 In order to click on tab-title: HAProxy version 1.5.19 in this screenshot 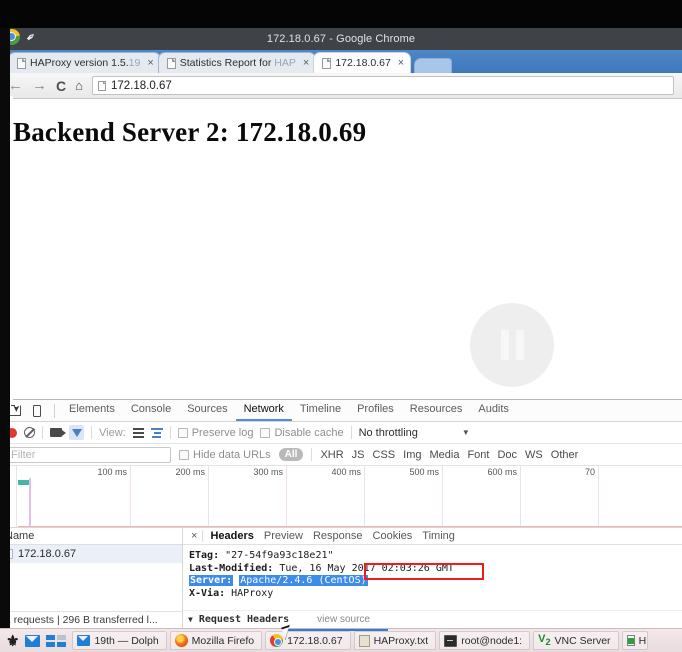, I will do `click(85, 63)`.